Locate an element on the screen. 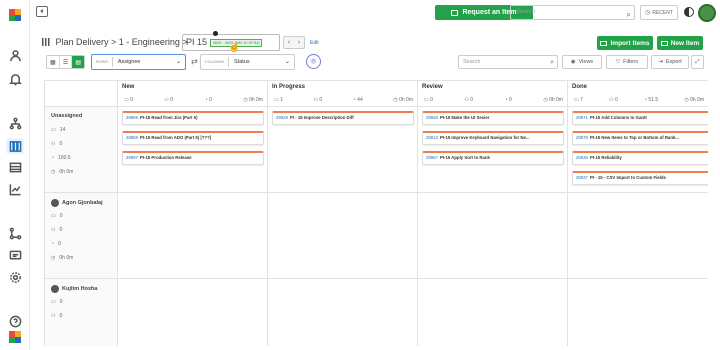 The width and height of the screenshot is (720, 350). filters-button: ▽ Filters is located at coordinates (627, 62).